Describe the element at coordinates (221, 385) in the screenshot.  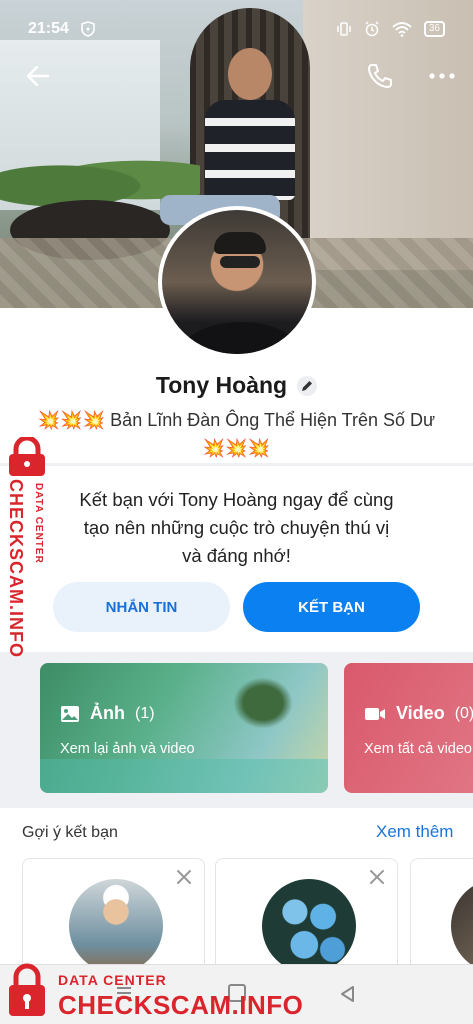
I see `profile-name: Tony Hoàng` at that location.